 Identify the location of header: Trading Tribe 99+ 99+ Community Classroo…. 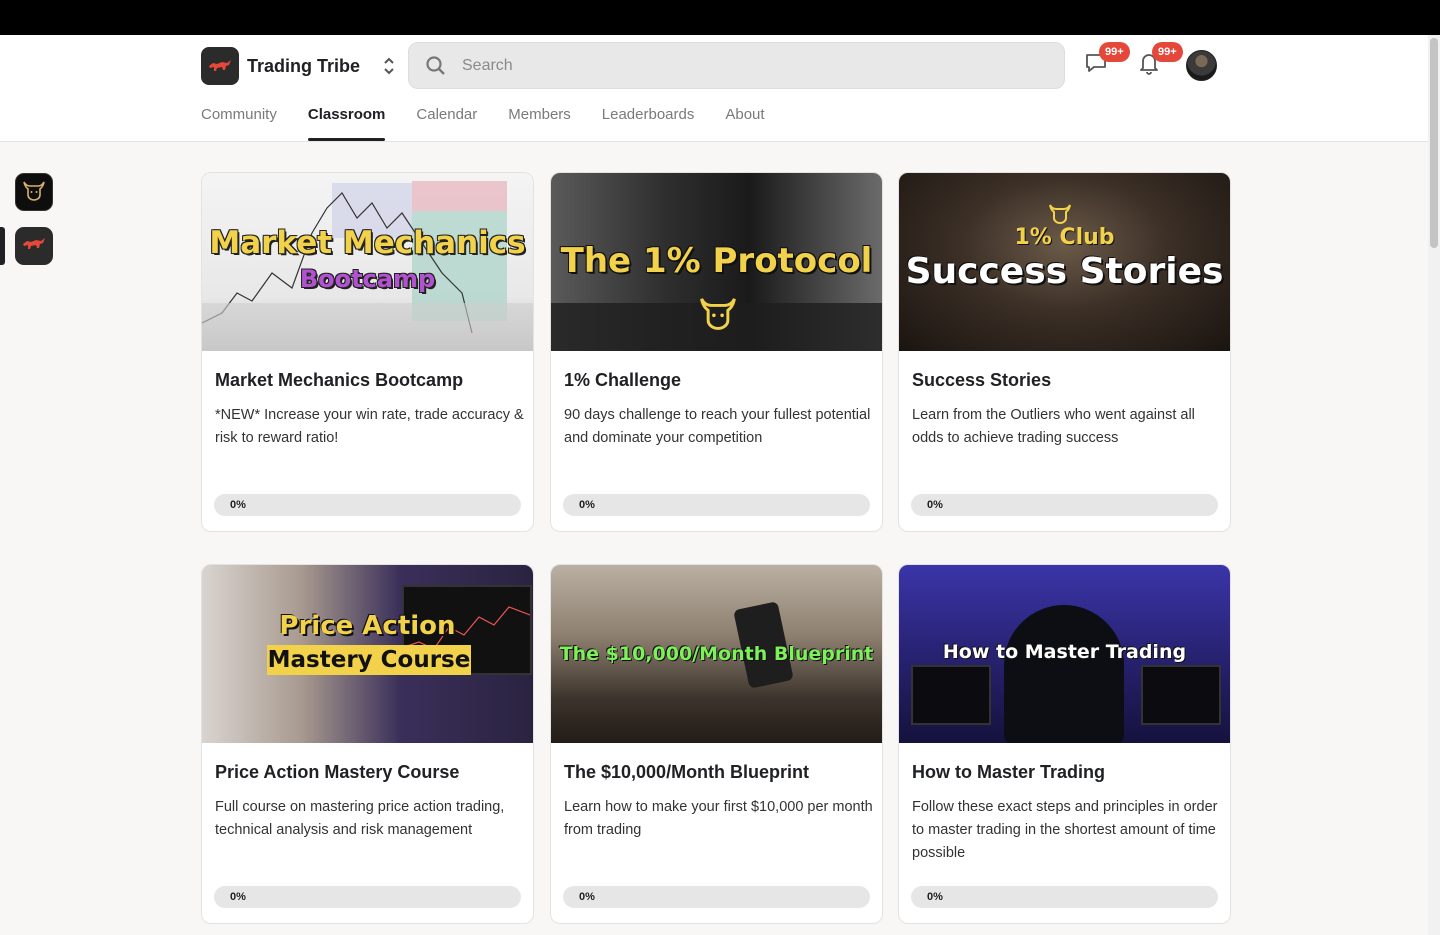
(714, 88).